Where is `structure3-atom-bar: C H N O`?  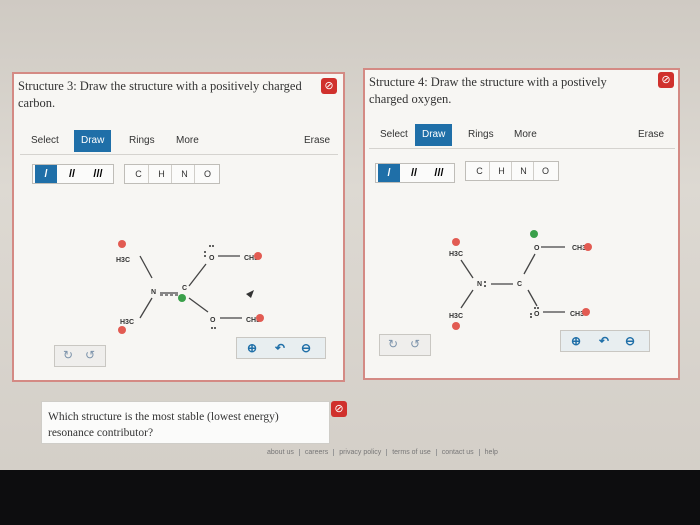 structure3-atom-bar: C H N O is located at coordinates (172, 174).